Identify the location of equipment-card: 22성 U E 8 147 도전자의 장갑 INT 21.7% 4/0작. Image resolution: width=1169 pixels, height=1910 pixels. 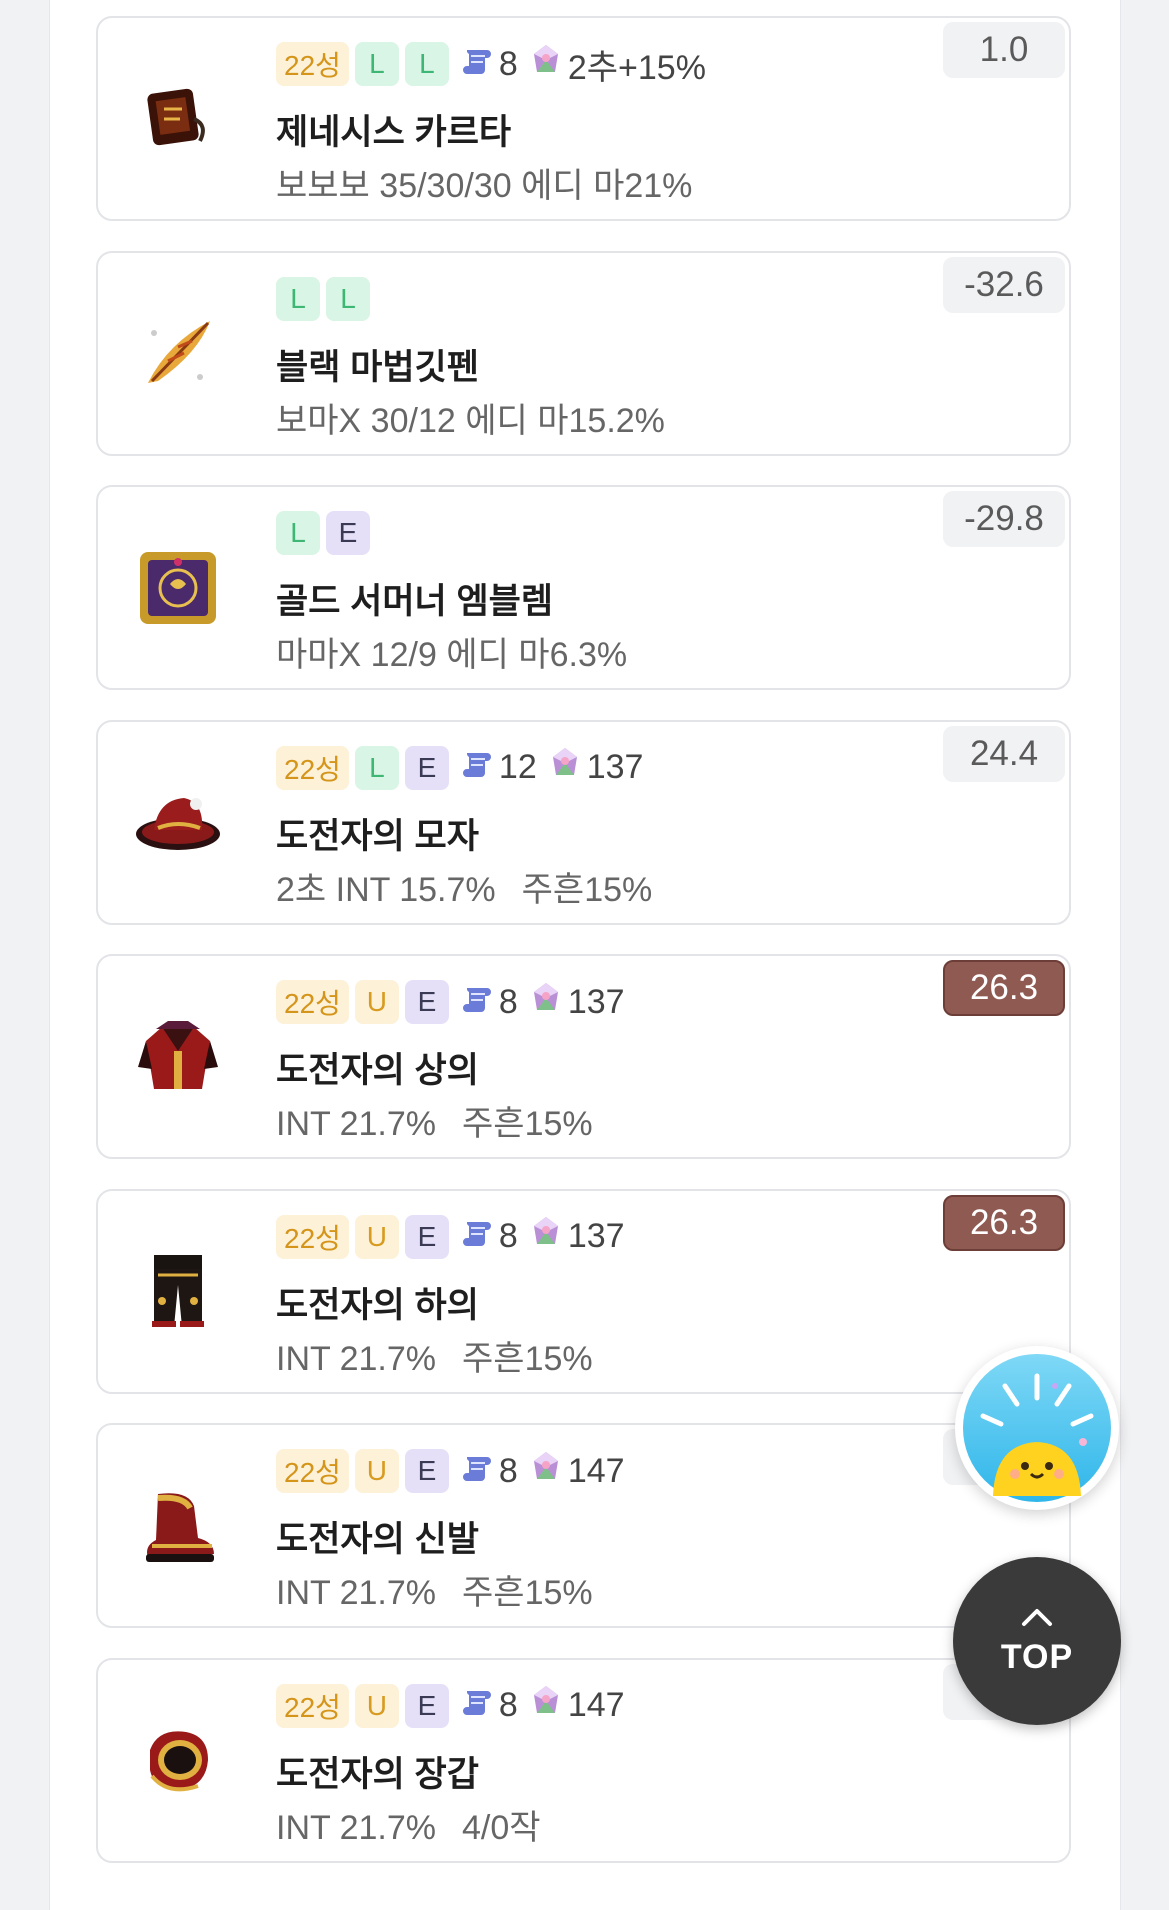
(583, 1760).